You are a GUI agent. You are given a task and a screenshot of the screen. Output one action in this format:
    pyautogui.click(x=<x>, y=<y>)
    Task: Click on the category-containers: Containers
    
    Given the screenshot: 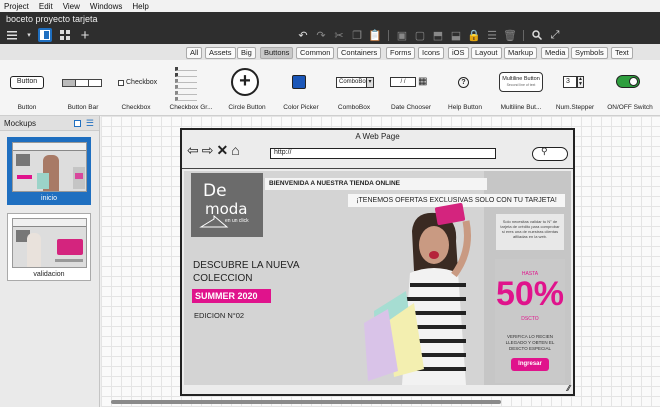 What is the action you would take?
    pyautogui.click(x=359, y=53)
    